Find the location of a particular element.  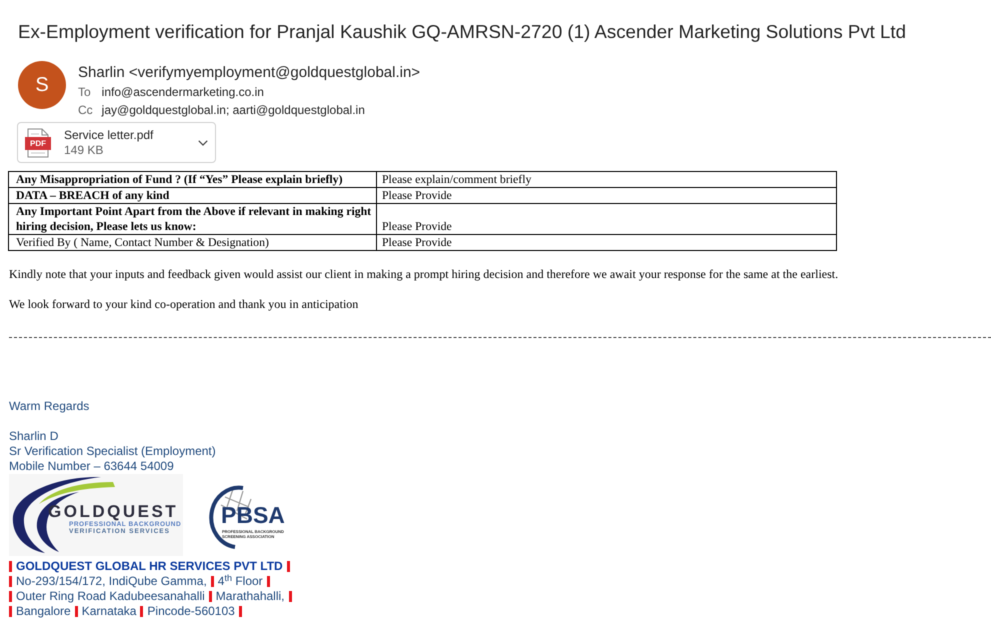

email-subject: Ex-Employment verification for Pranjal Kaushik GQ-AMRSN-2720 (1) Ascender Marketing Solutions Pvt Ltd is located at coordinates (462, 31).